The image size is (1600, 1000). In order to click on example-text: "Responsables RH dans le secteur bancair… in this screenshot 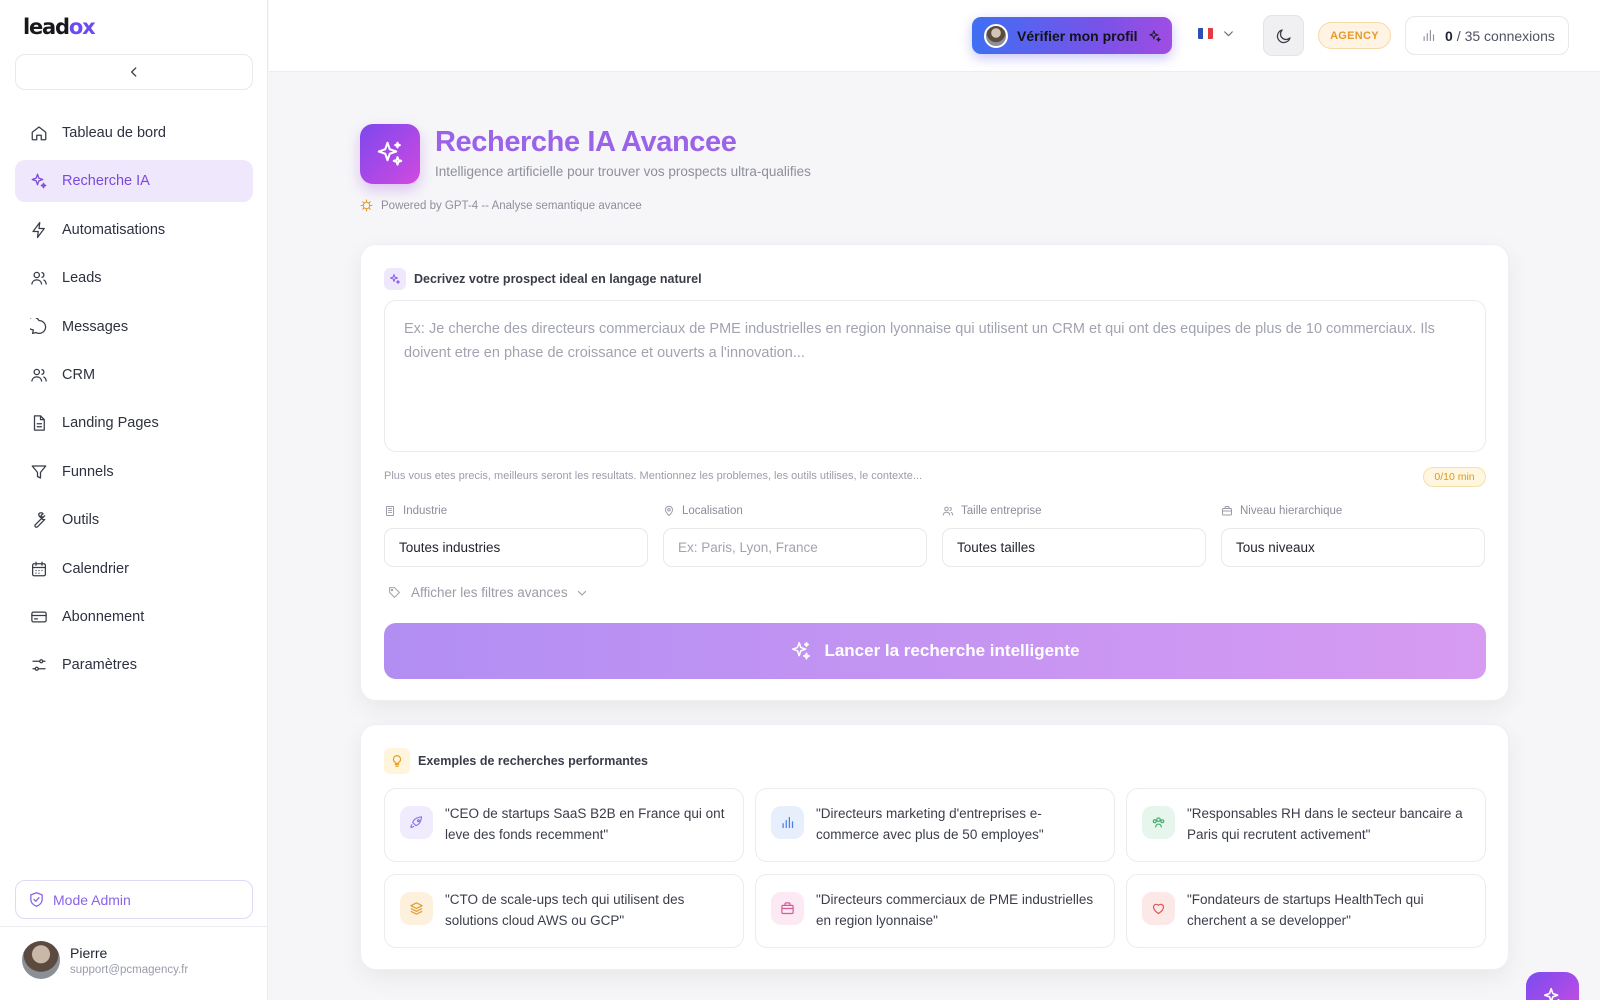, I will do `click(1325, 824)`.